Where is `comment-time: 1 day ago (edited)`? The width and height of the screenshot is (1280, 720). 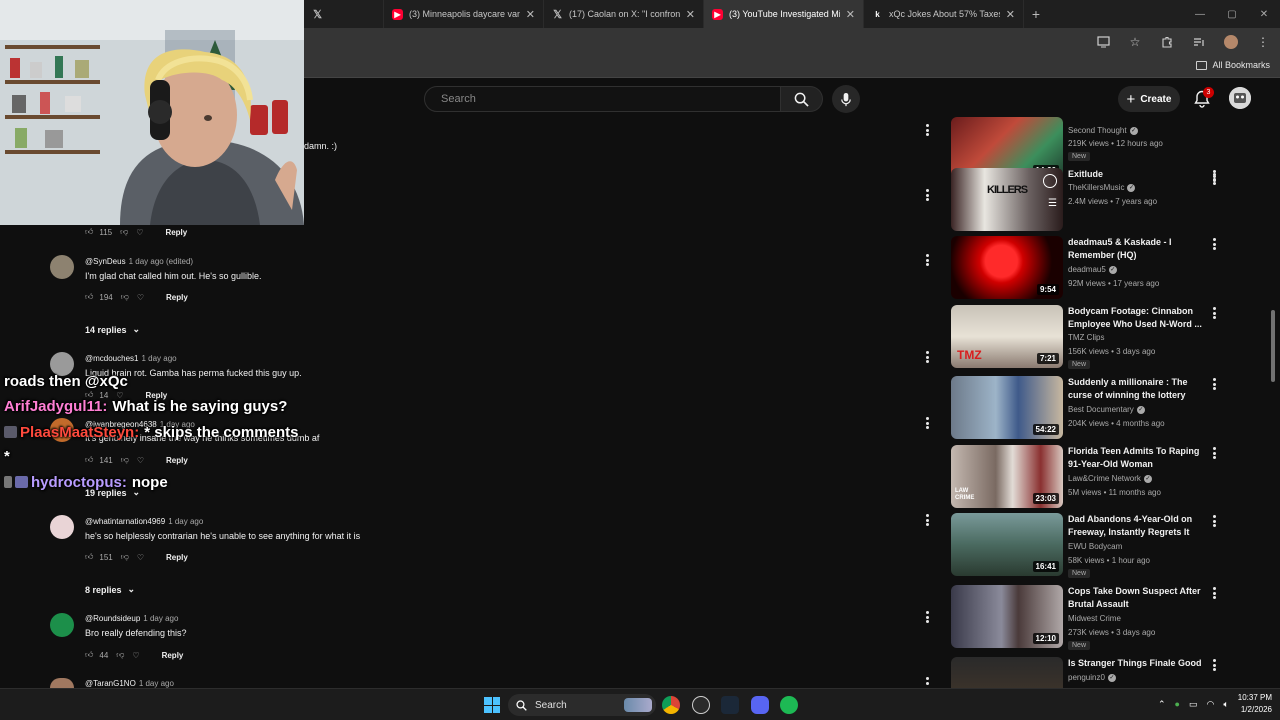
comment-time: 1 day ago (edited) is located at coordinates (161, 261).